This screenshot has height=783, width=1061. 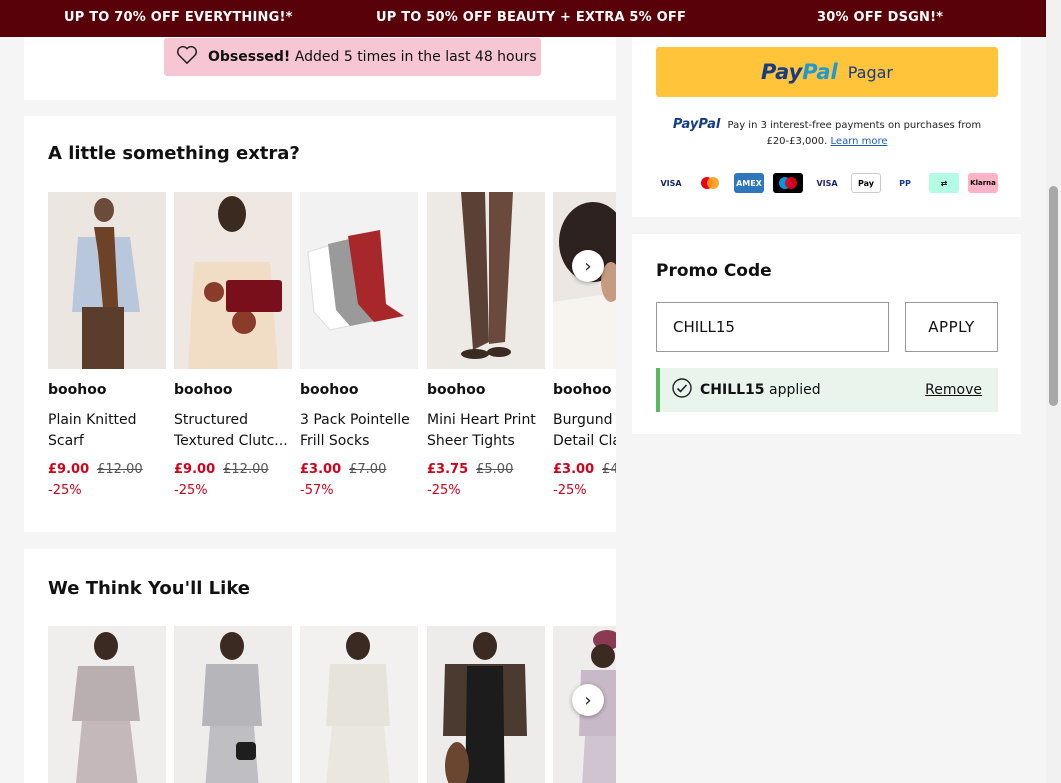 I want to click on product-name: 3 Pack Pointelle Frill Socks, so click(x=363, y=431).